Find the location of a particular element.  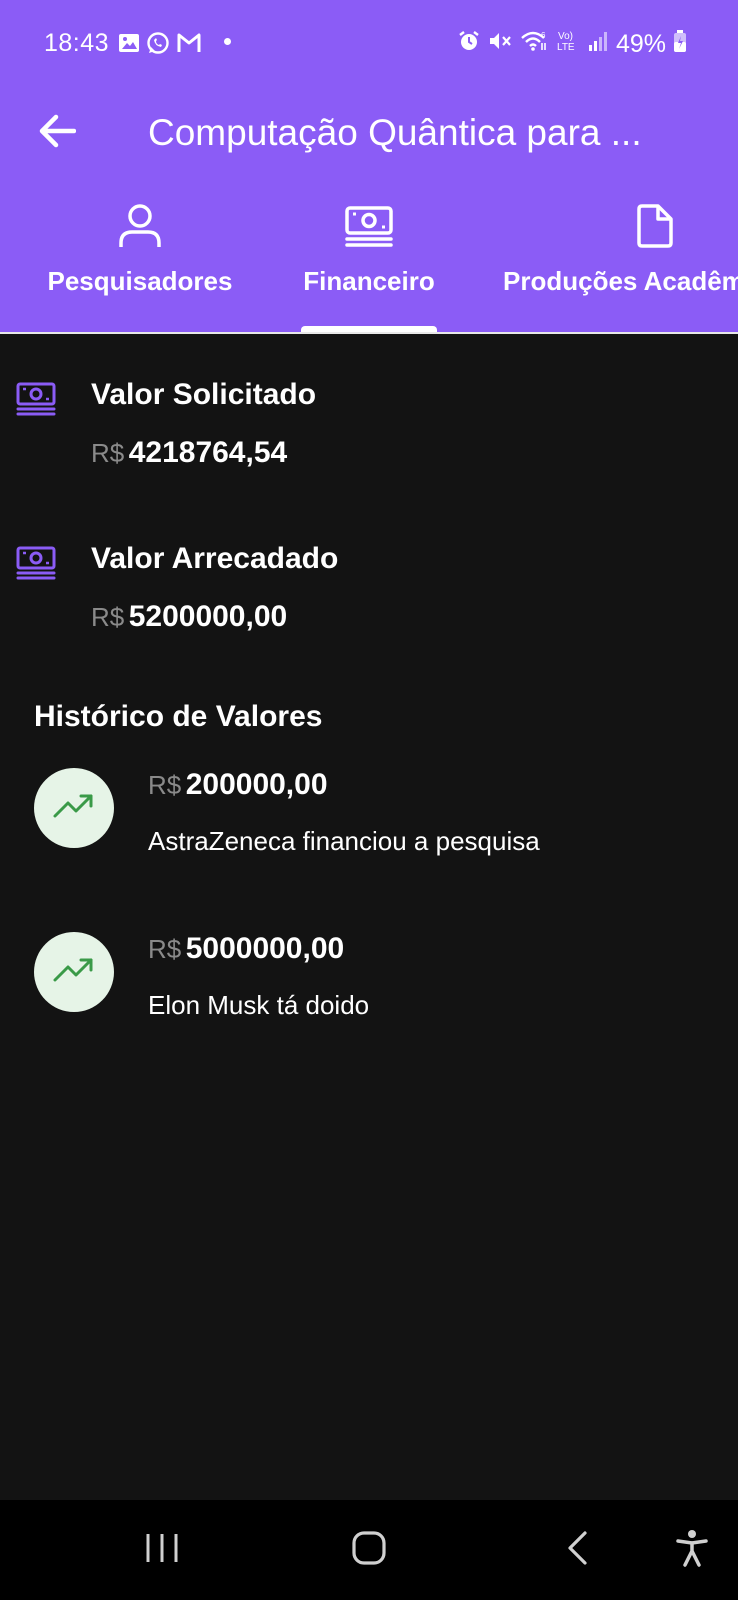

system-nav-bar is located at coordinates (369, 1550).